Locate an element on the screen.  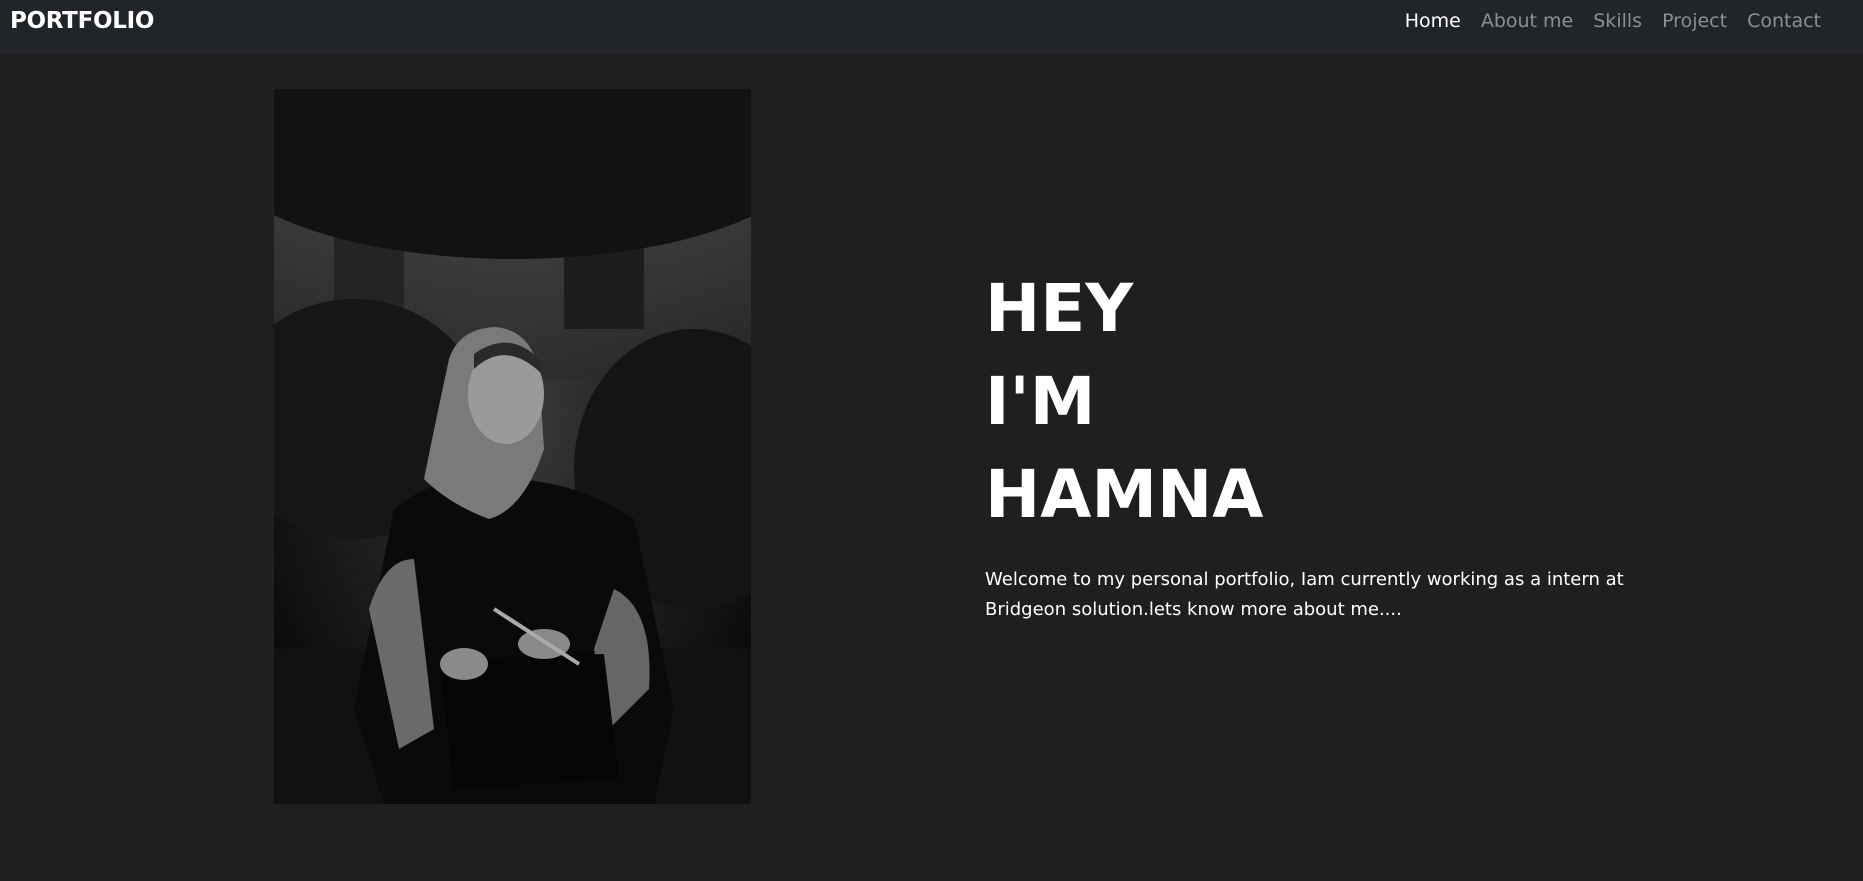
nav-links: Home About me Skills Project Contact is located at coordinates (1613, 21).